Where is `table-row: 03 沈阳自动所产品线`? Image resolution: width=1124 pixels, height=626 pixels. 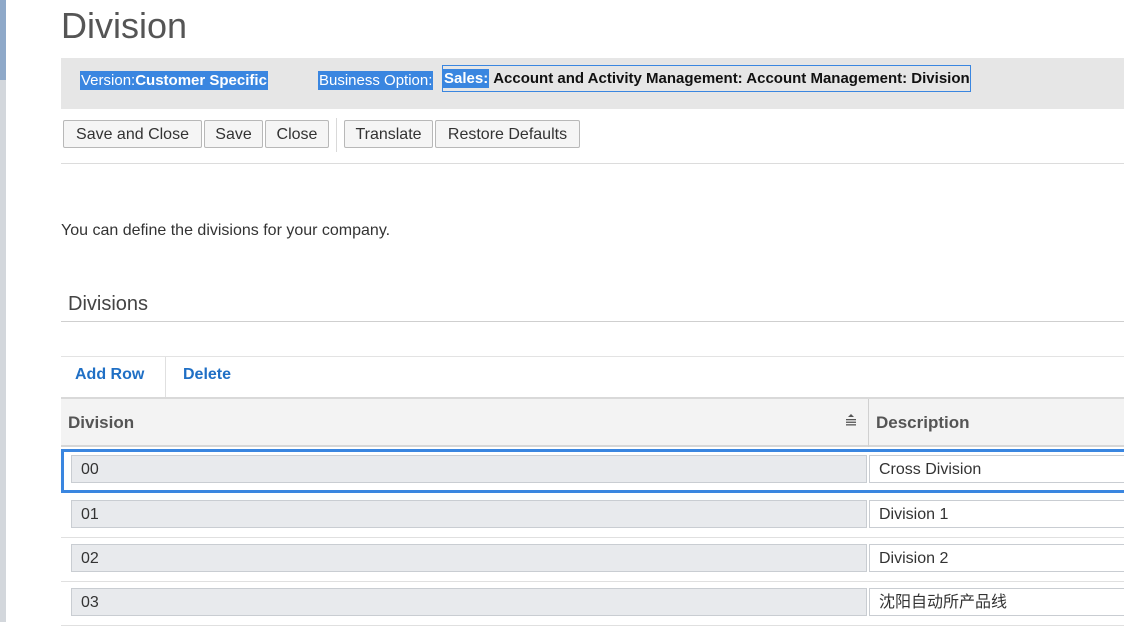
table-row: 03 沈阳自动所产品线 is located at coordinates (592, 604).